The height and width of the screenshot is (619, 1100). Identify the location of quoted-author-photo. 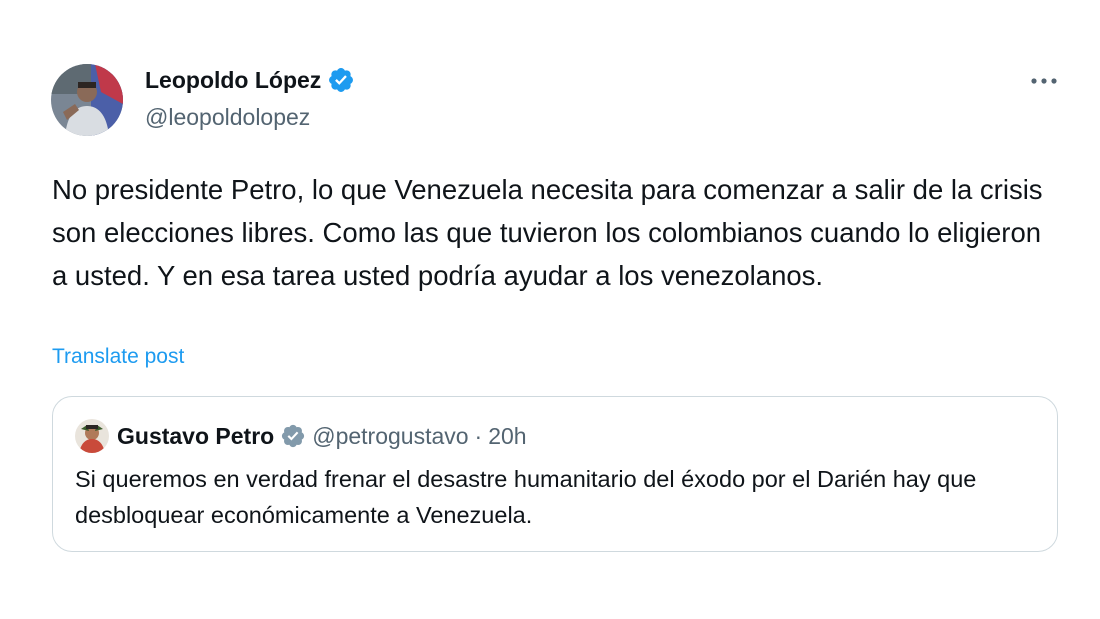
(92, 436).